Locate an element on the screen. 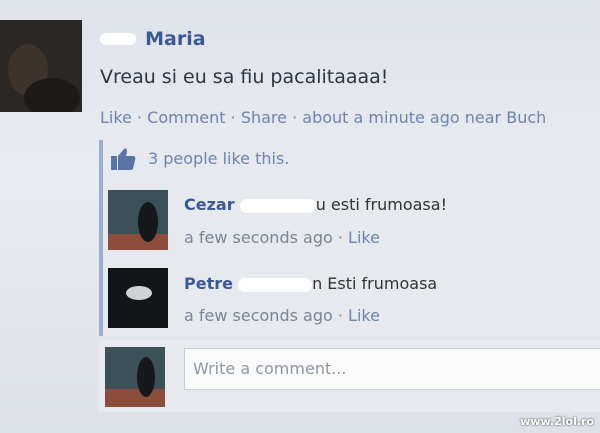 This screenshot has height=433, width=600. current-user-avatar is located at coordinates (135, 377).